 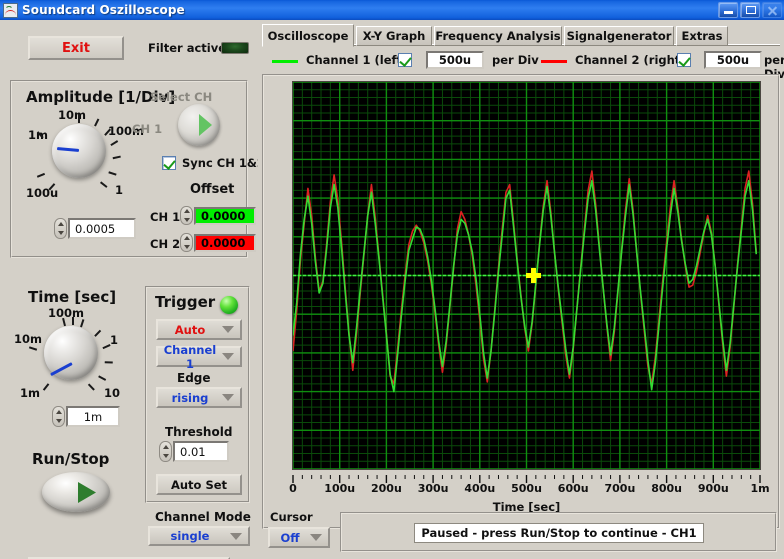 What do you see at coordinates (169, 163) in the screenshot?
I see `sync-channels-checkbox` at bounding box center [169, 163].